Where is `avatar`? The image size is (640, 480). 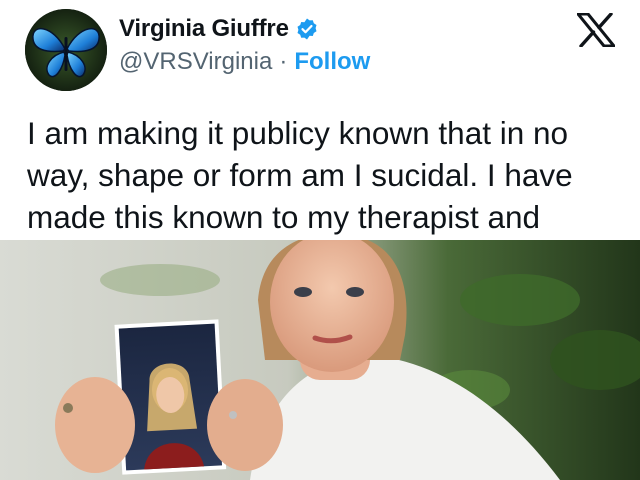 avatar is located at coordinates (66, 50).